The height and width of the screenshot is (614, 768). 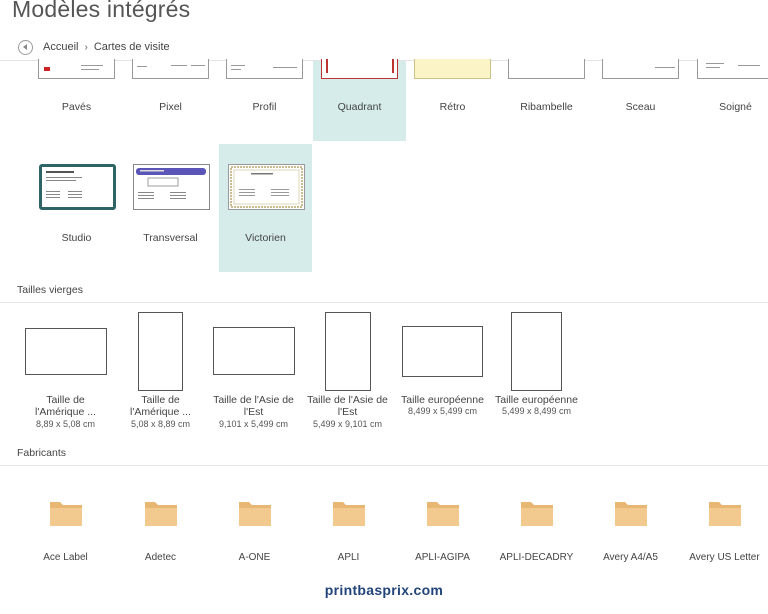 What do you see at coordinates (452, 100) in the screenshot?
I see `template-retro: Rétro` at bounding box center [452, 100].